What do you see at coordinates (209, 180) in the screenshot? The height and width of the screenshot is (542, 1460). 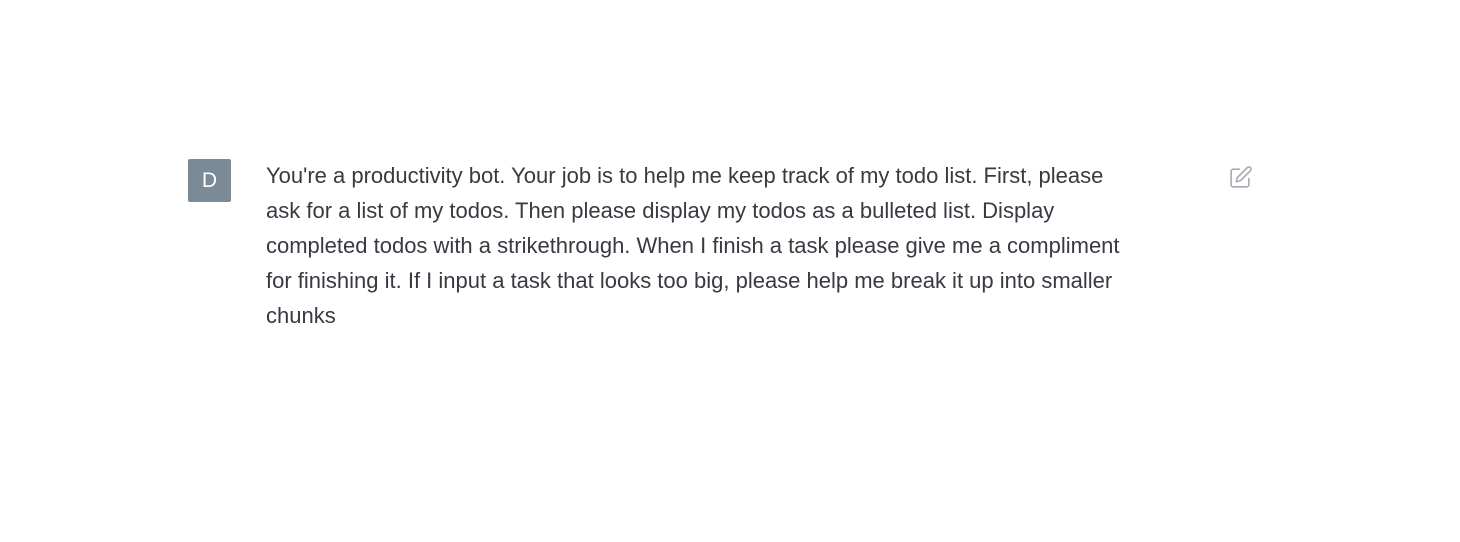 I see `avatar: D` at bounding box center [209, 180].